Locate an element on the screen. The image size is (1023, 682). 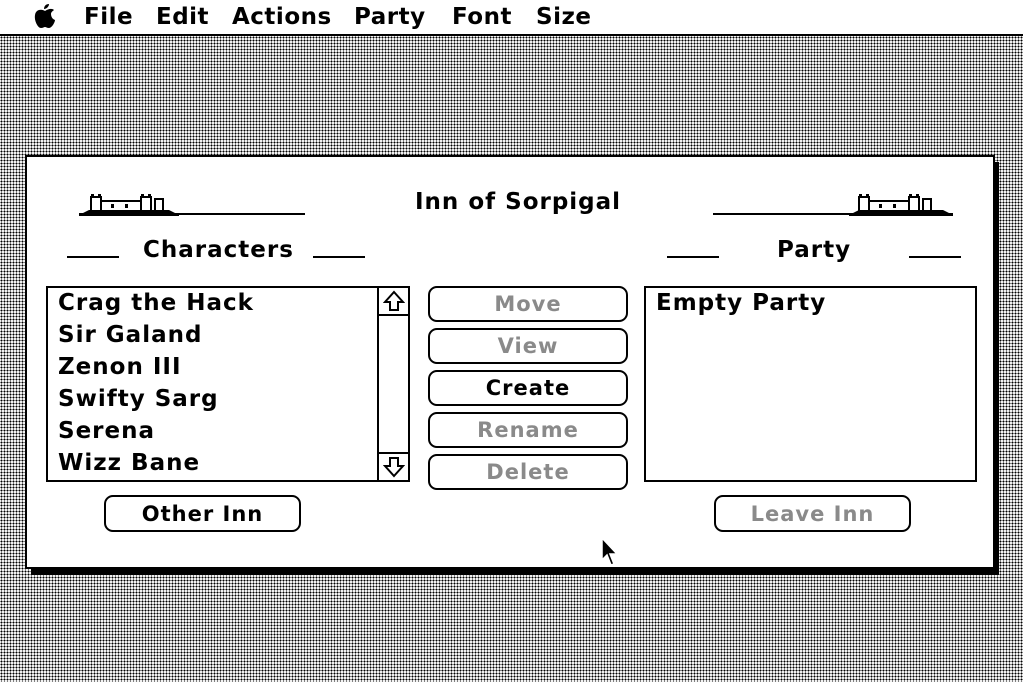
list-scrollbar is located at coordinates (392, 384).